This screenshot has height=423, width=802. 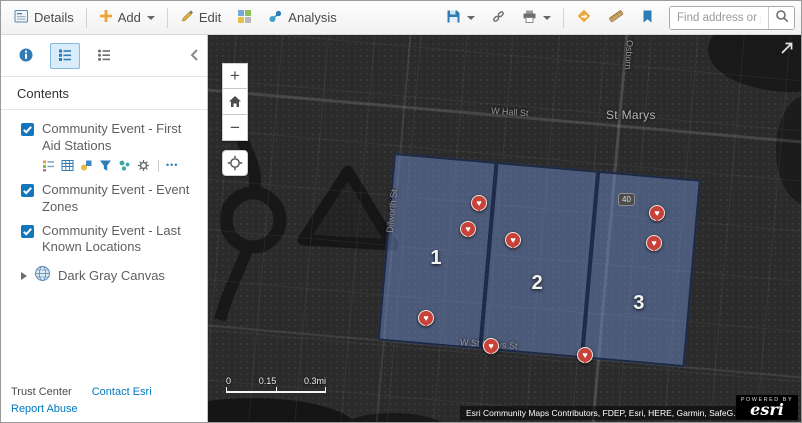 I want to click on home-button, so click(x=235, y=102).